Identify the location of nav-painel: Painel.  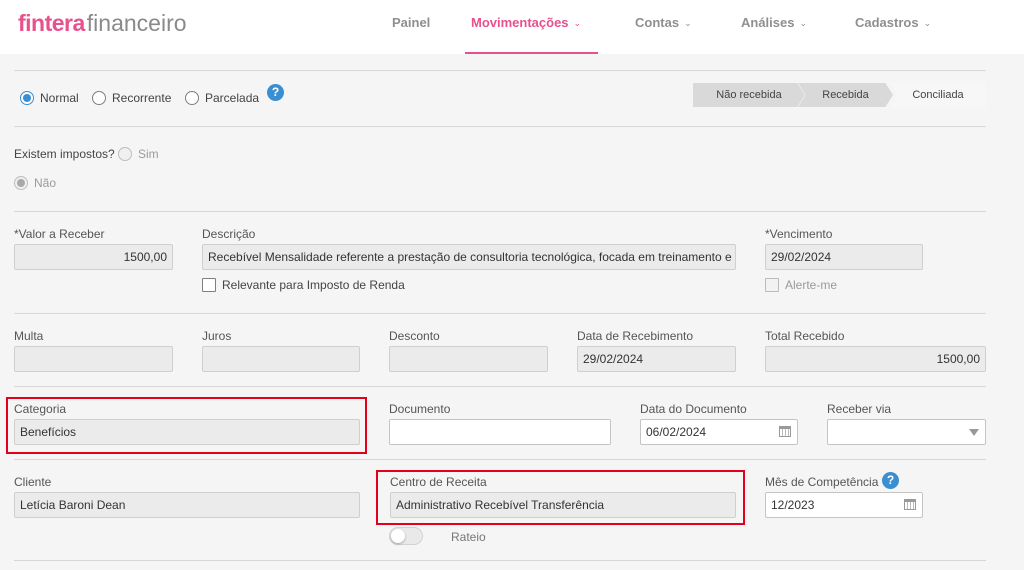
(411, 22).